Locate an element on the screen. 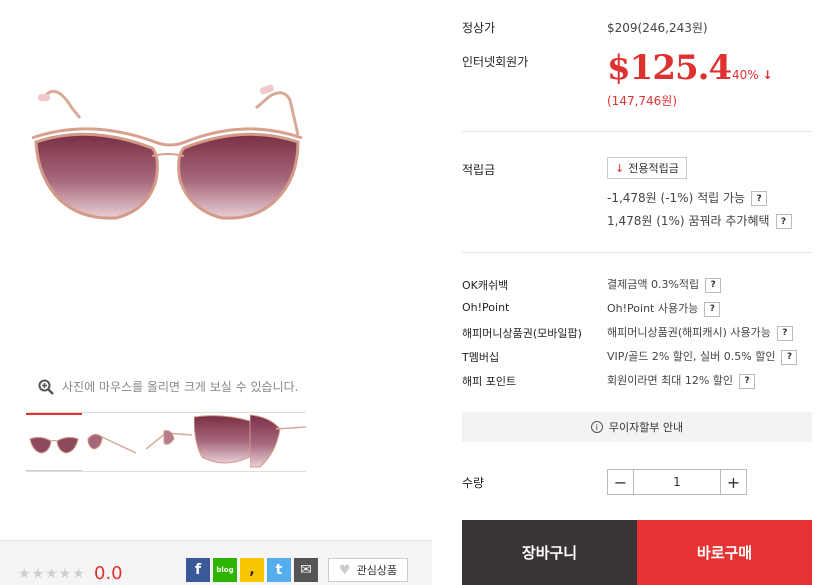  facebook-share-button: f is located at coordinates (198, 570).